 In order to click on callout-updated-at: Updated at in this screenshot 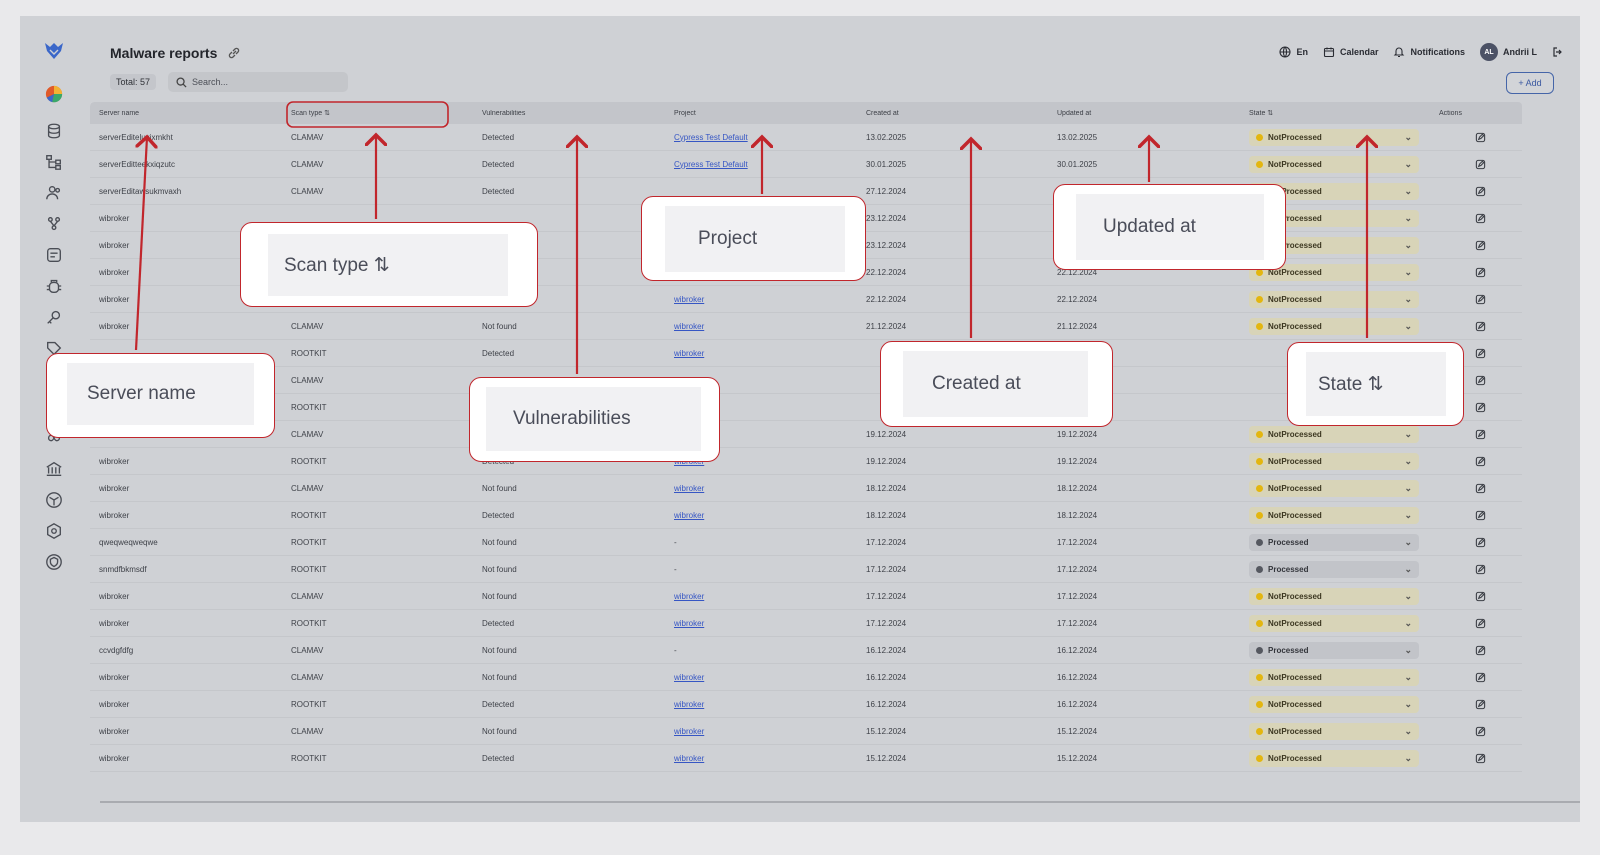, I will do `click(1169, 227)`.